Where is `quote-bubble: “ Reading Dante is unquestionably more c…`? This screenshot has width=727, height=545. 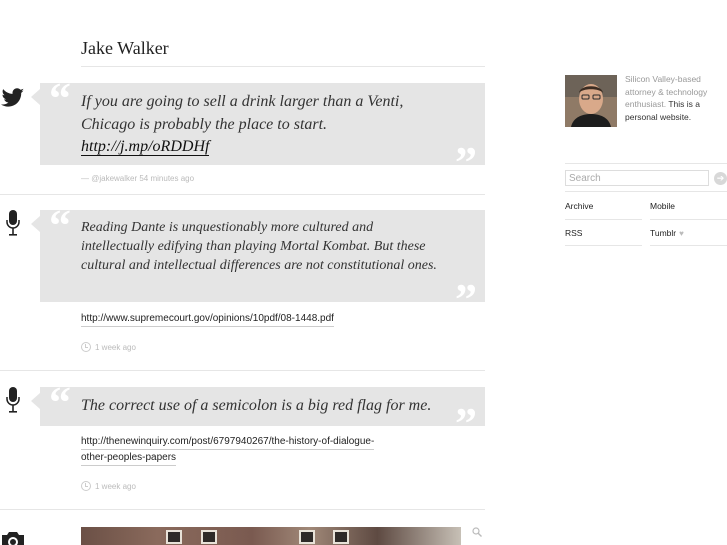
quote-bubble: “ Reading Dante is unquestionably more c… is located at coordinates (258, 263).